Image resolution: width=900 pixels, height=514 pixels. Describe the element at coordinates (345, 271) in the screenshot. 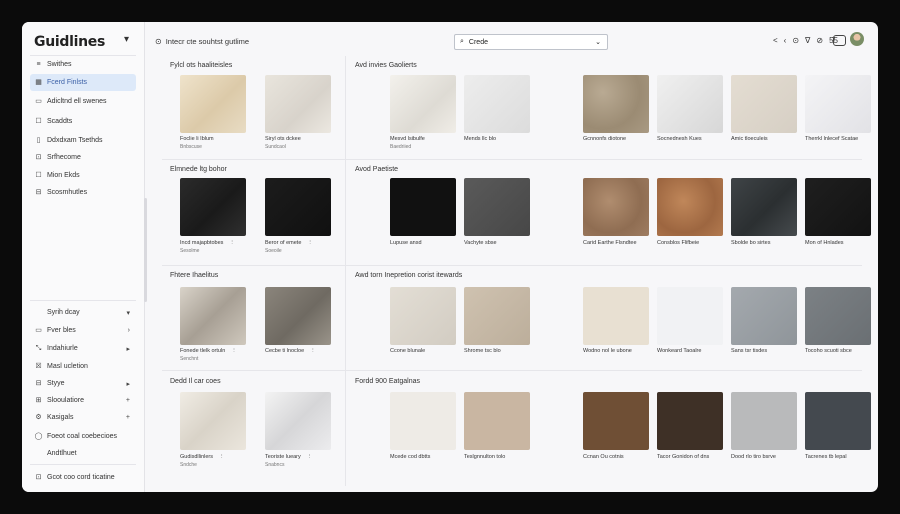

I see `column-divider` at that location.